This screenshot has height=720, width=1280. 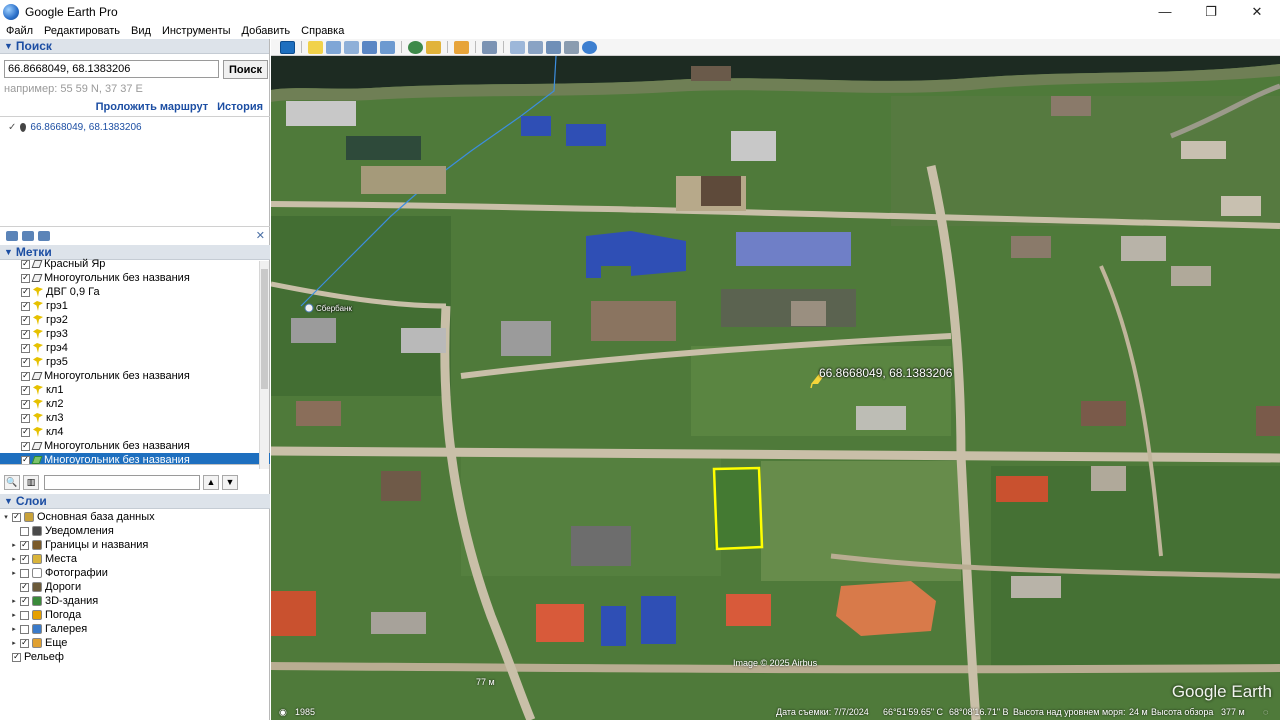 What do you see at coordinates (240, 107) in the screenshot?
I see `history-link: История` at bounding box center [240, 107].